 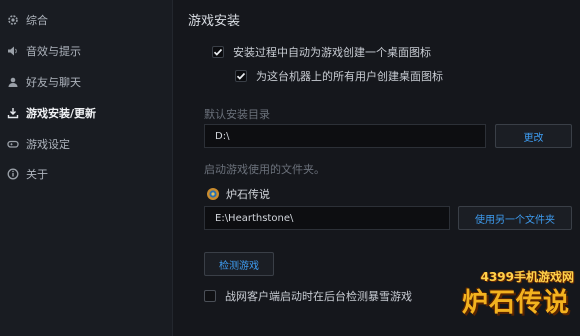 What do you see at coordinates (327, 218) in the screenshot?
I see `game-path-input: E:\Hearthstone\` at bounding box center [327, 218].